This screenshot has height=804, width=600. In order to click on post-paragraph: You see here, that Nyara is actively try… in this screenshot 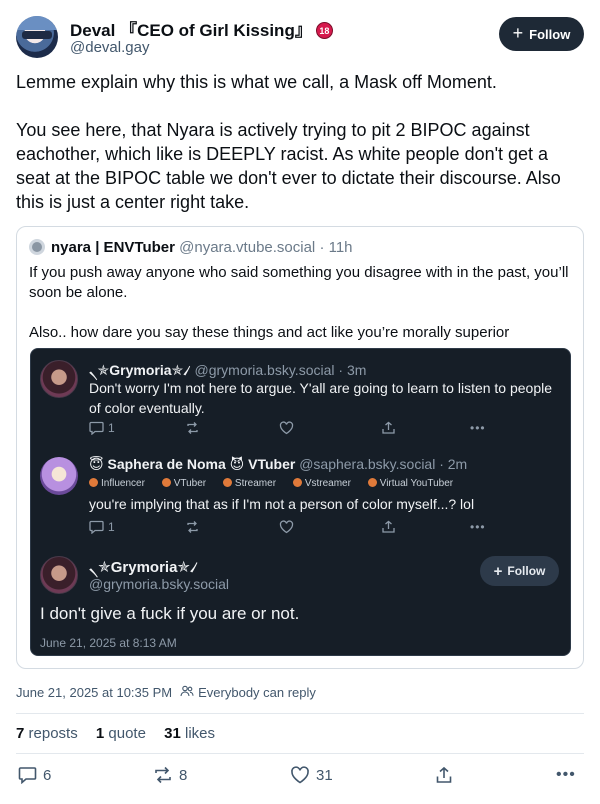, I will do `click(288, 166)`.